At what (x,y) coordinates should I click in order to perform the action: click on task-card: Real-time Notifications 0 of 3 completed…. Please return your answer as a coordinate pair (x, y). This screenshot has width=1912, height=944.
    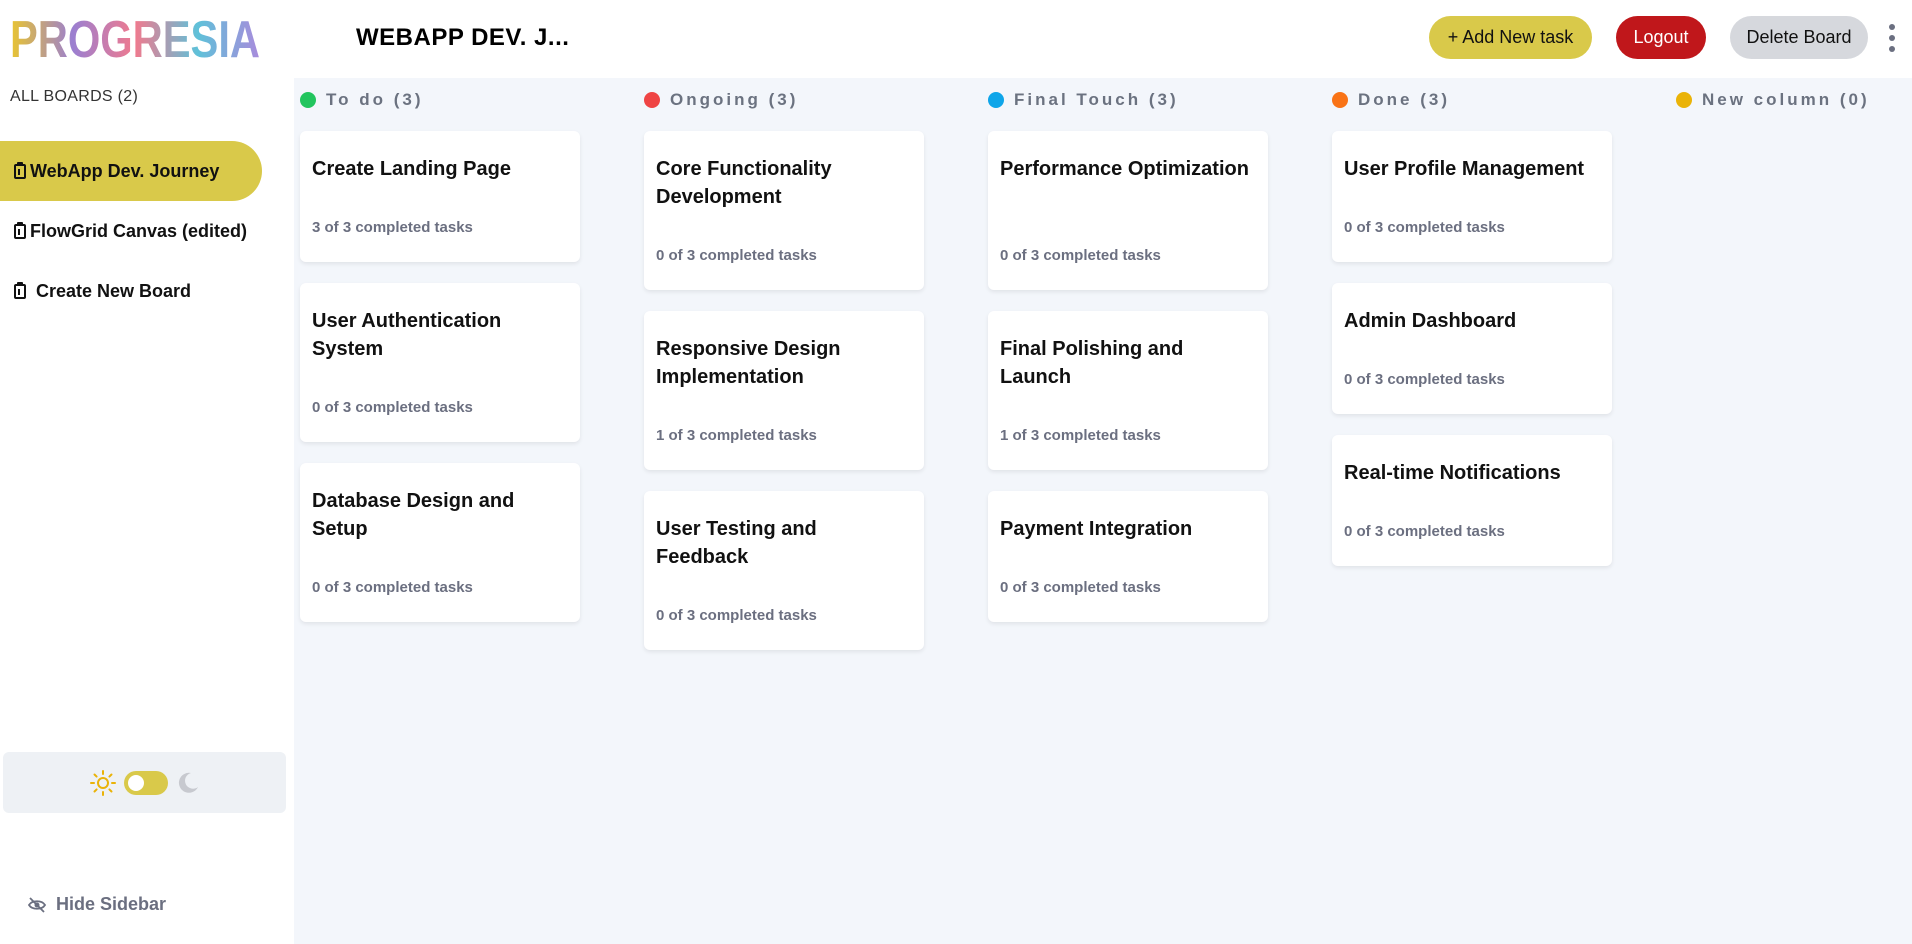
    Looking at the image, I should click on (1472, 500).